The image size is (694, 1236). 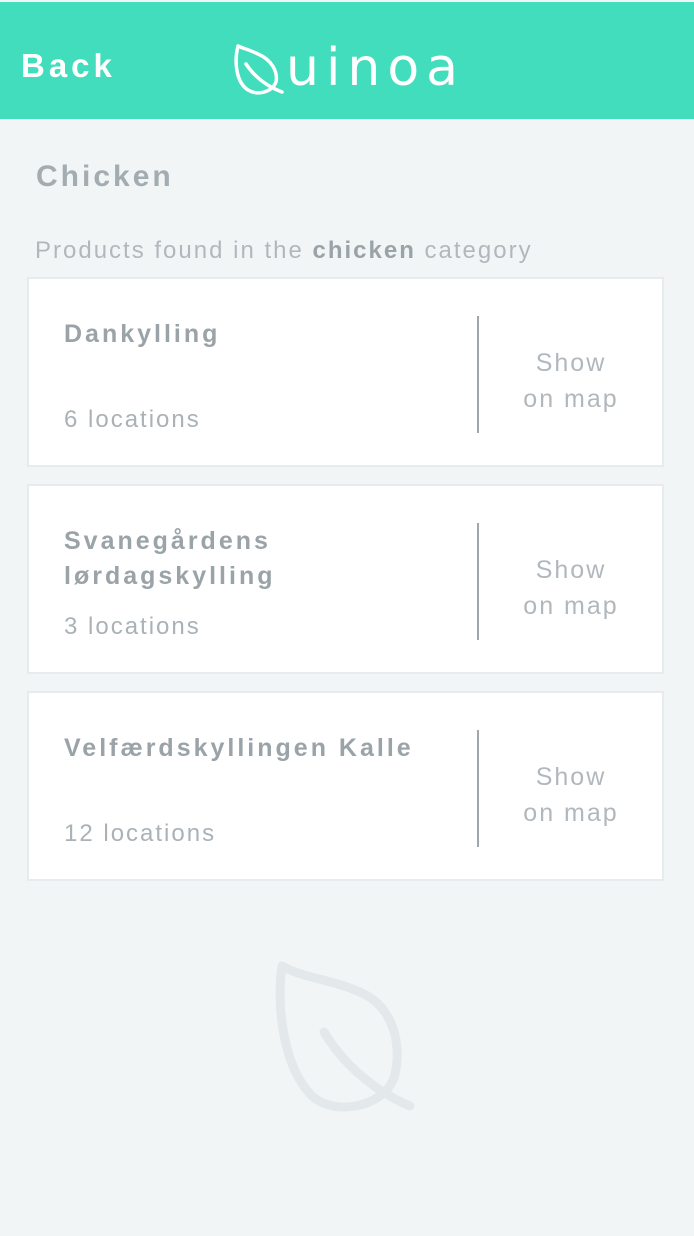 What do you see at coordinates (132, 626) in the screenshot?
I see `product-locations: 3 locations` at bounding box center [132, 626].